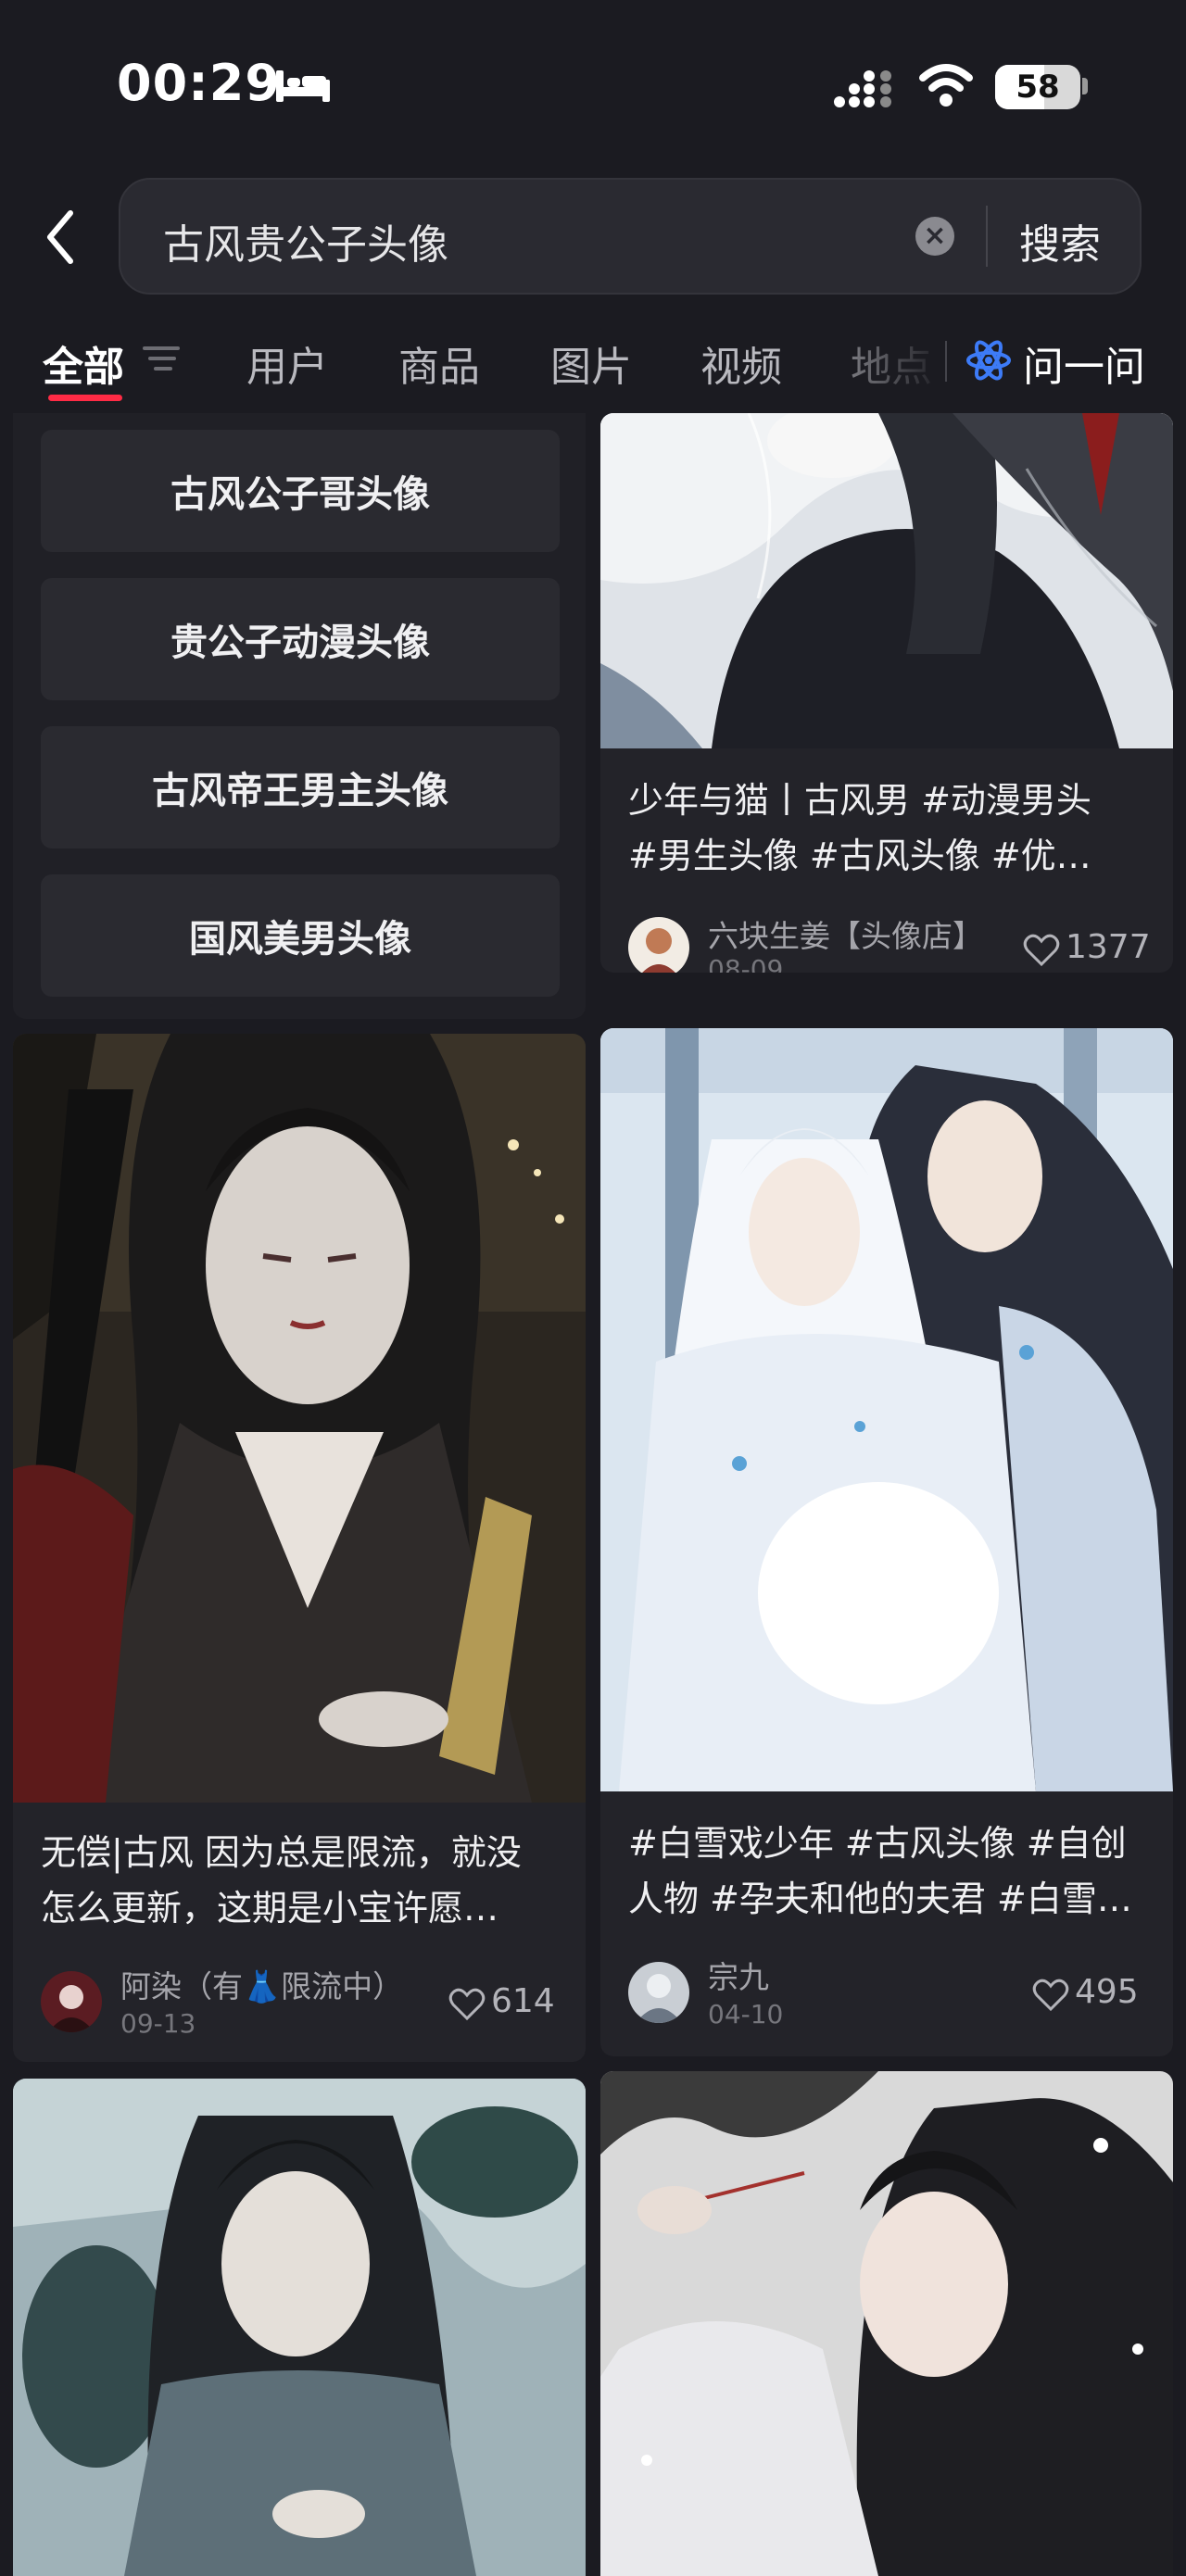 The height and width of the screenshot is (2576, 1186). What do you see at coordinates (1085, 86) in the screenshot?
I see `battery-nub` at bounding box center [1085, 86].